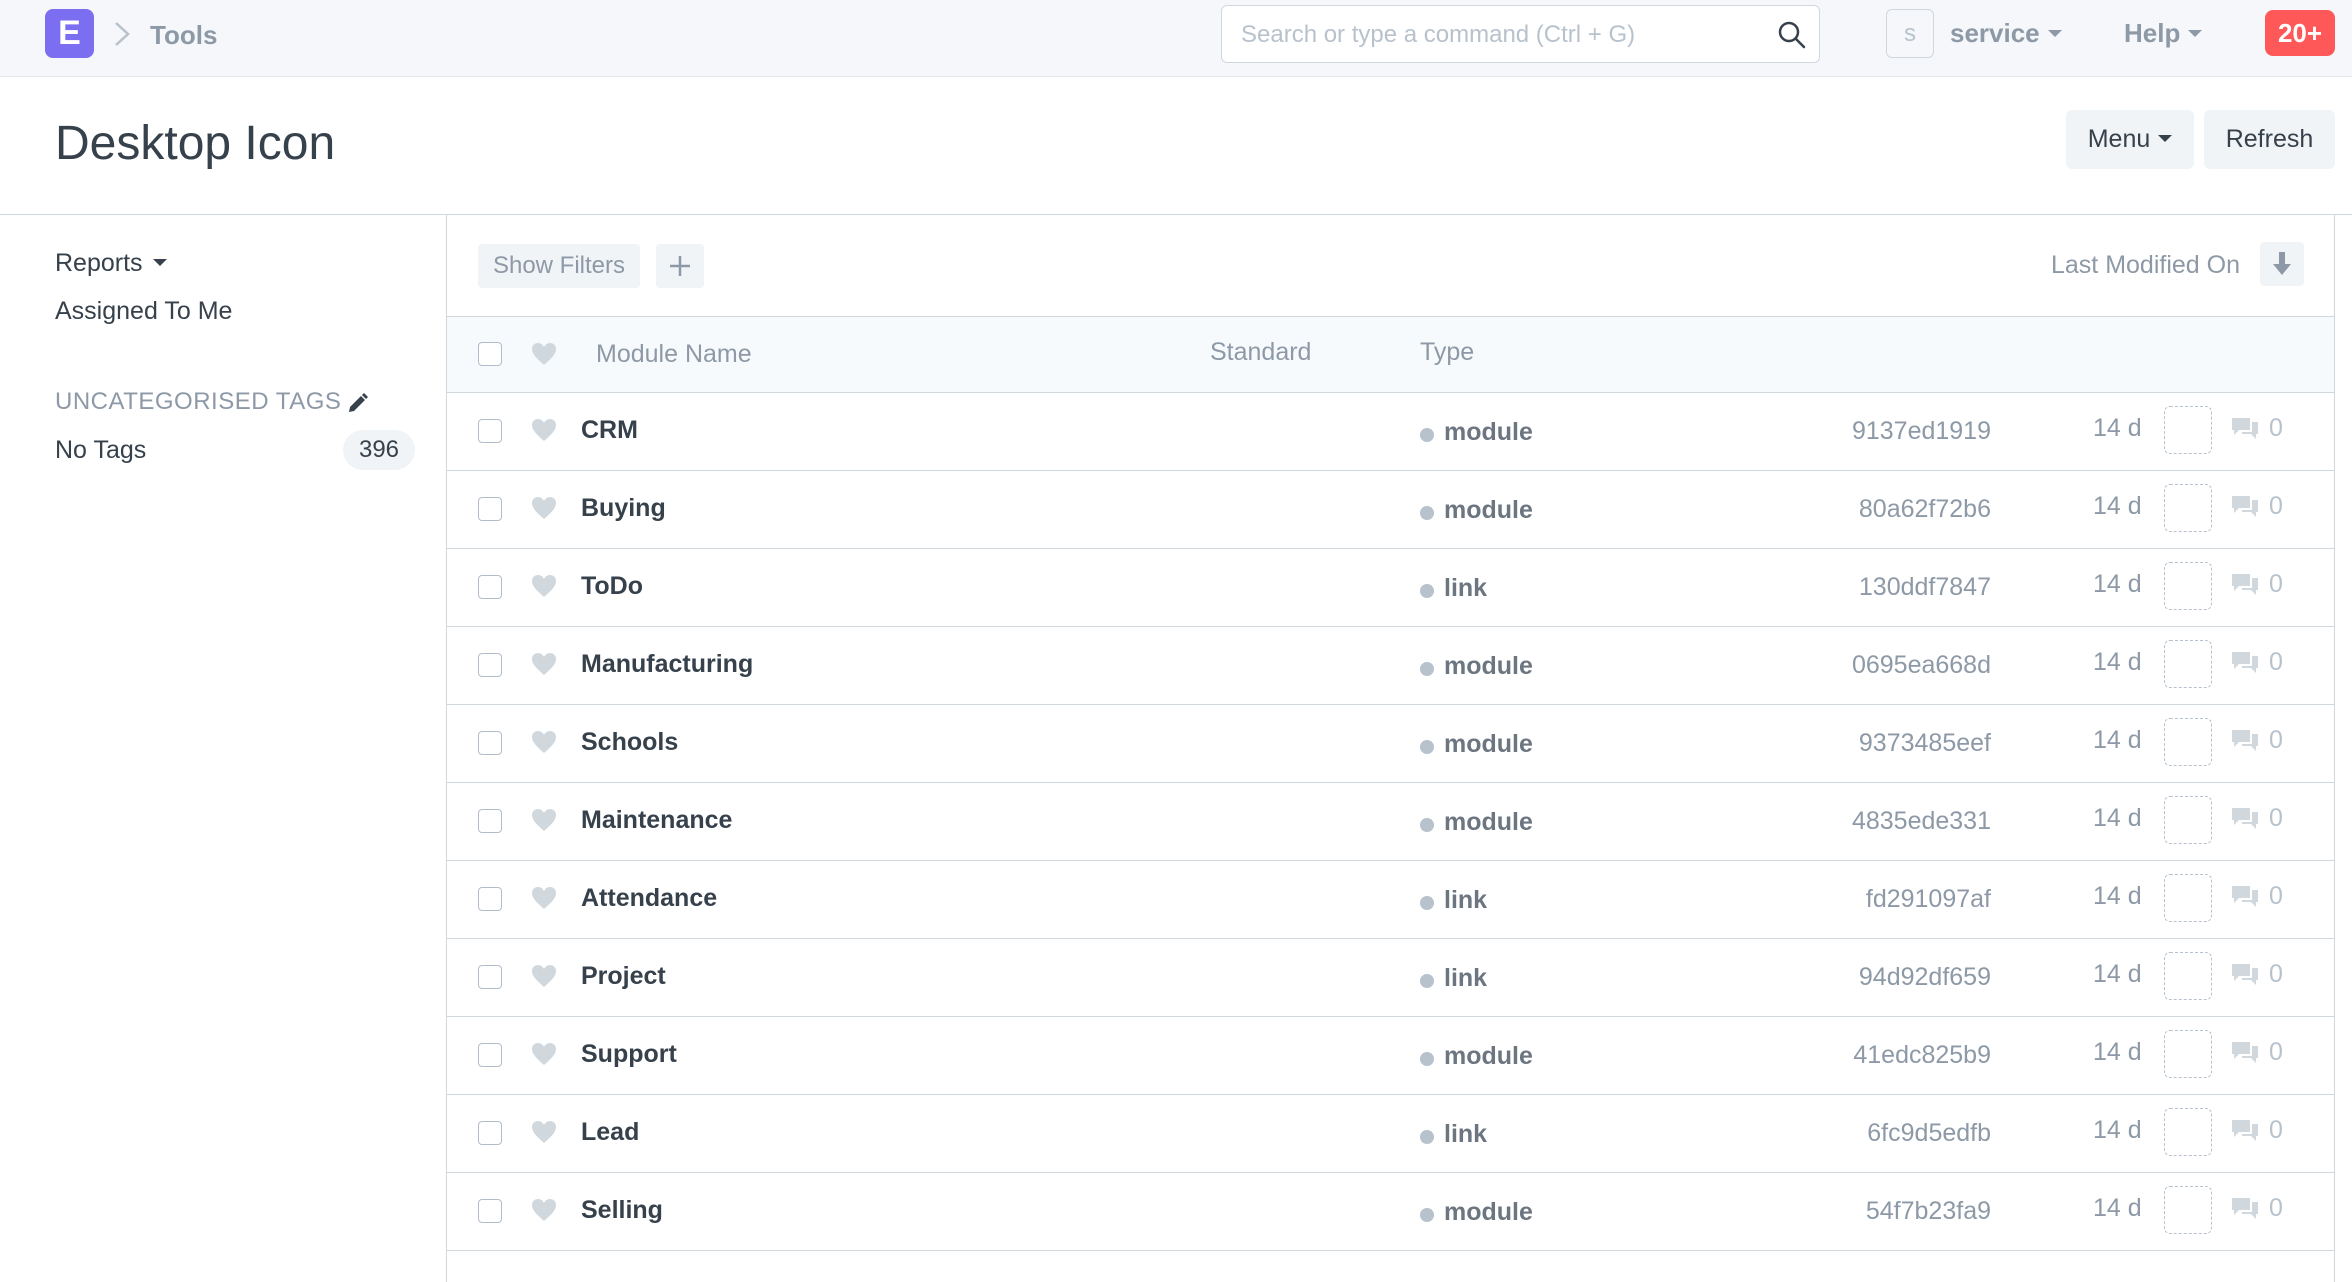  What do you see at coordinates (1910, 33) in the screenshot?
I see `avatar: s` at bounding box center [1910, 33].